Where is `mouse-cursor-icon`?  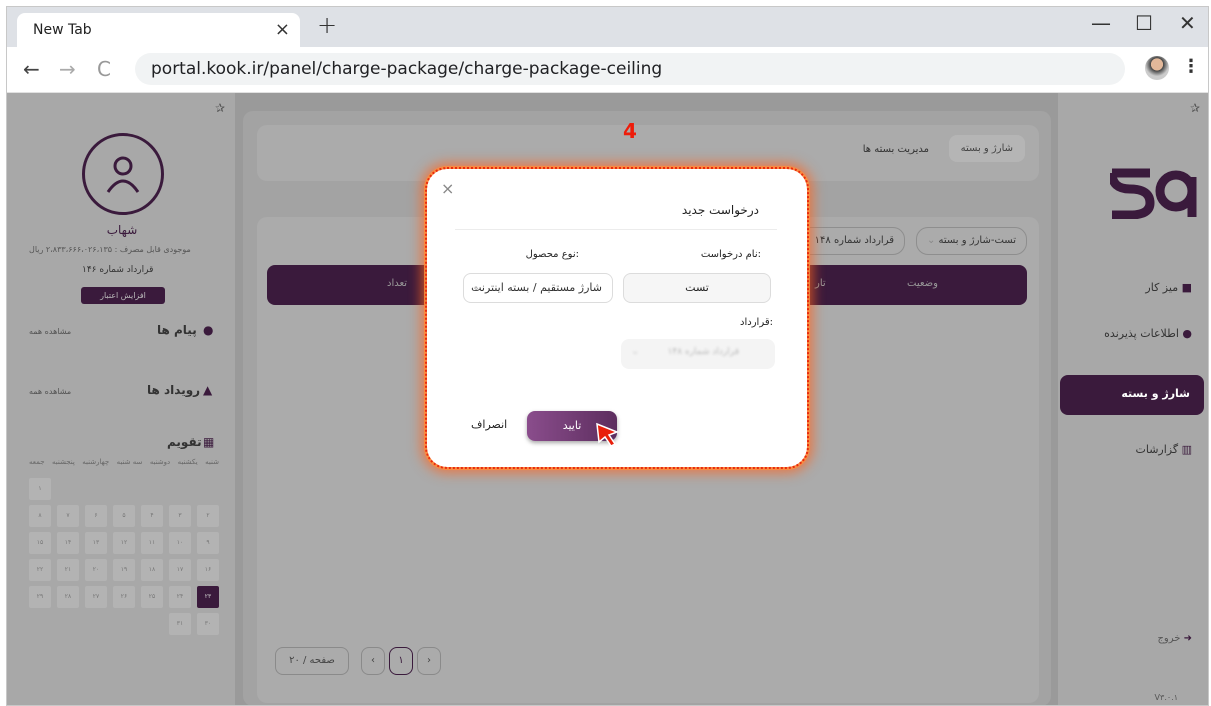
mouse-cursor-icon is located at coordinates (608, 434).